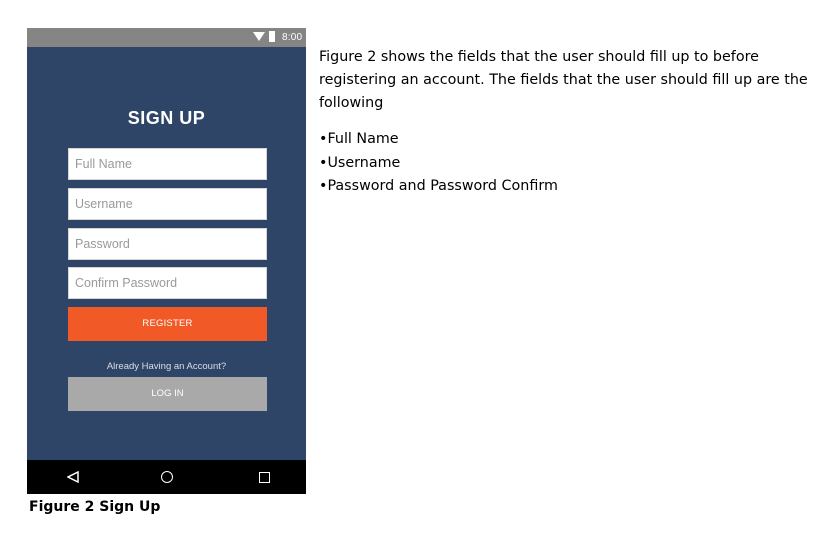  What do you see at coordinates (167, 394) in the screenshot?
I see `login-button: LOG IN` at bounding box center [167, 394].